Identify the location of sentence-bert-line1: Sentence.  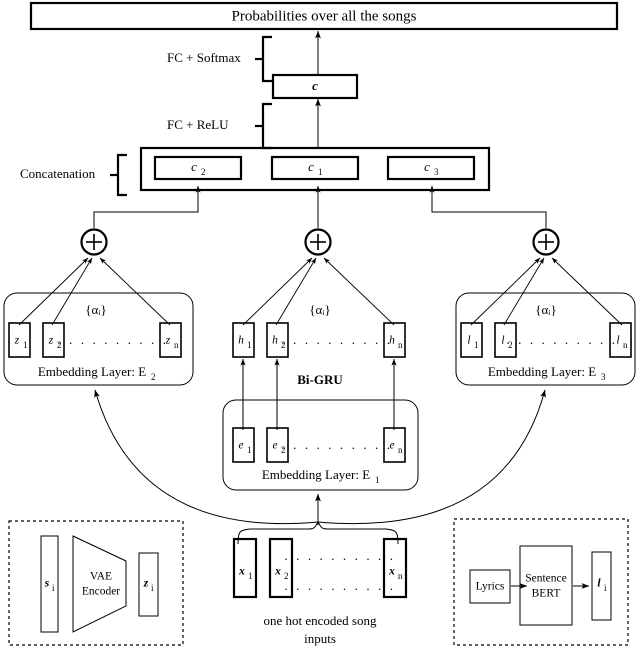
(546, 579).